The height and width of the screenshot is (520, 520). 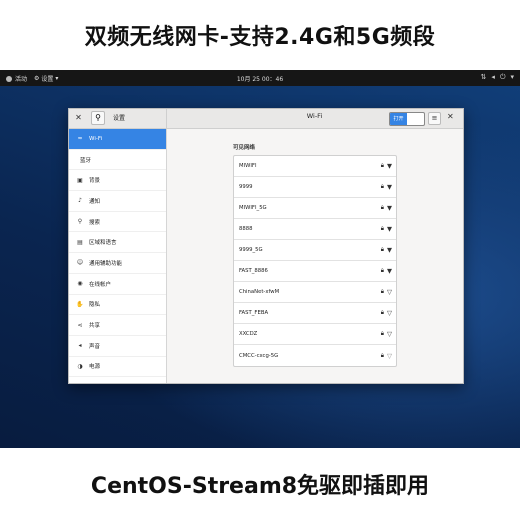 I want to click on network-name: 9999_5G, so click(x=251, y=250).